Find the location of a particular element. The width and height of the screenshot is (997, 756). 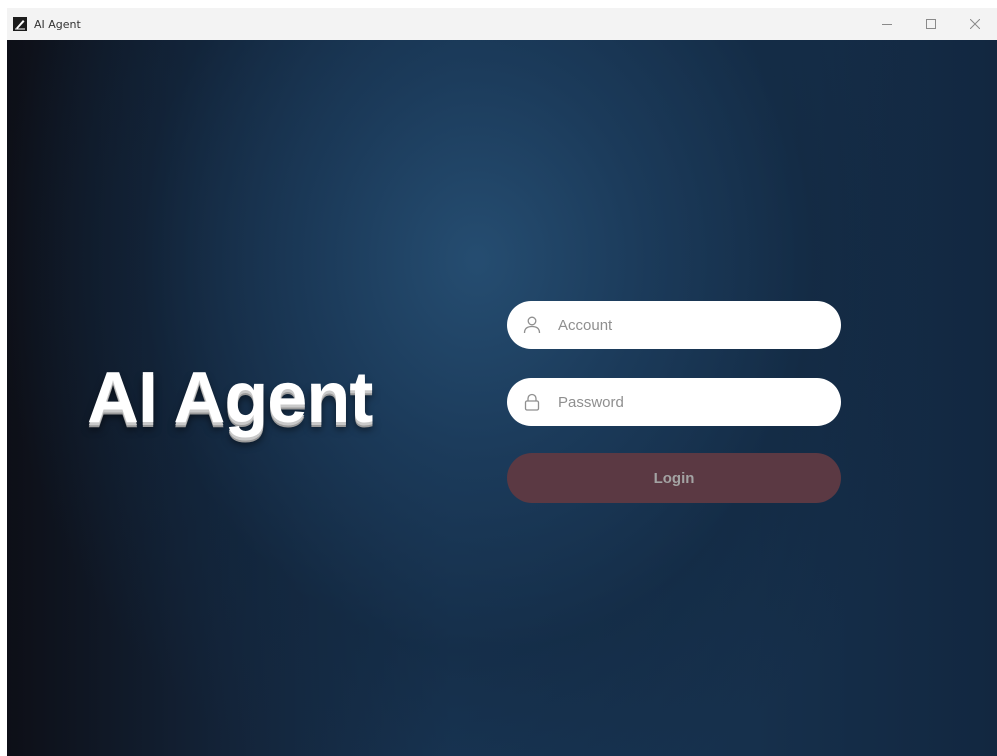

brand-title: AI Agent is located at coordinates (230, 398).